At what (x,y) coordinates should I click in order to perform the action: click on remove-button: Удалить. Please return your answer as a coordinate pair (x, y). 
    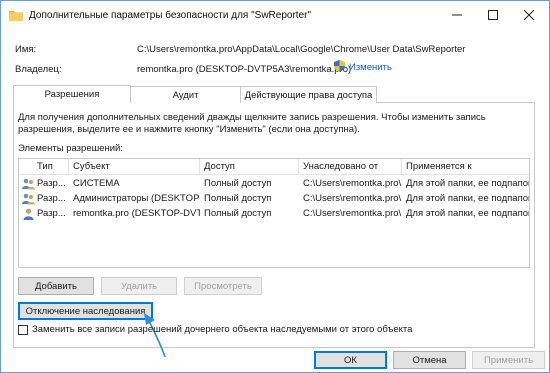
    Looking at the image, I should click on (139, 286).